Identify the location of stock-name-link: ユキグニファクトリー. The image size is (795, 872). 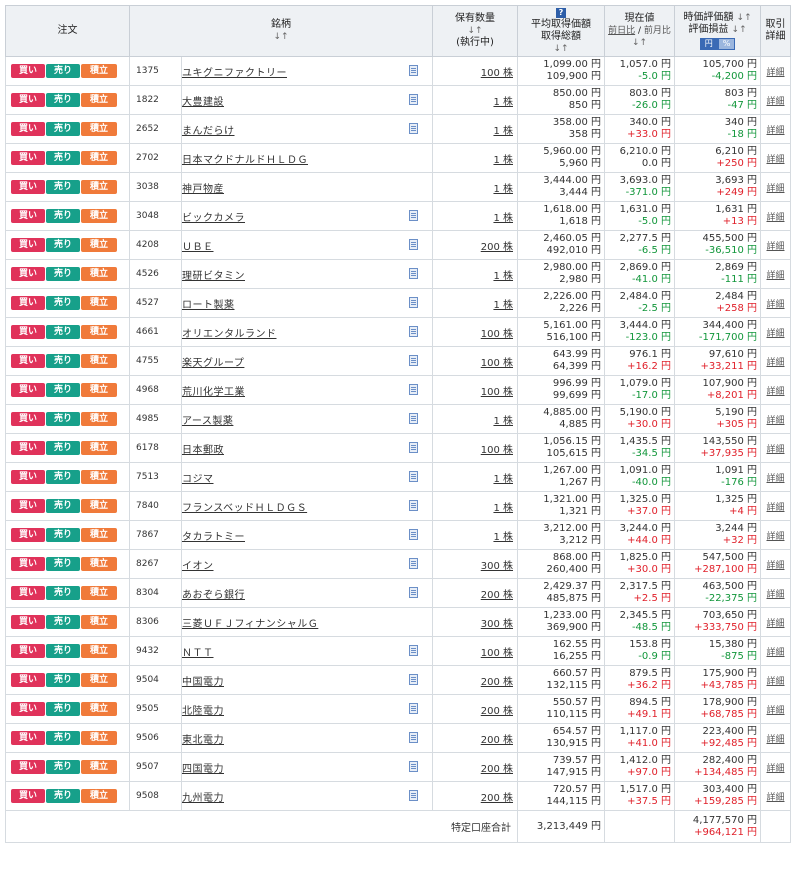
(234, 73).